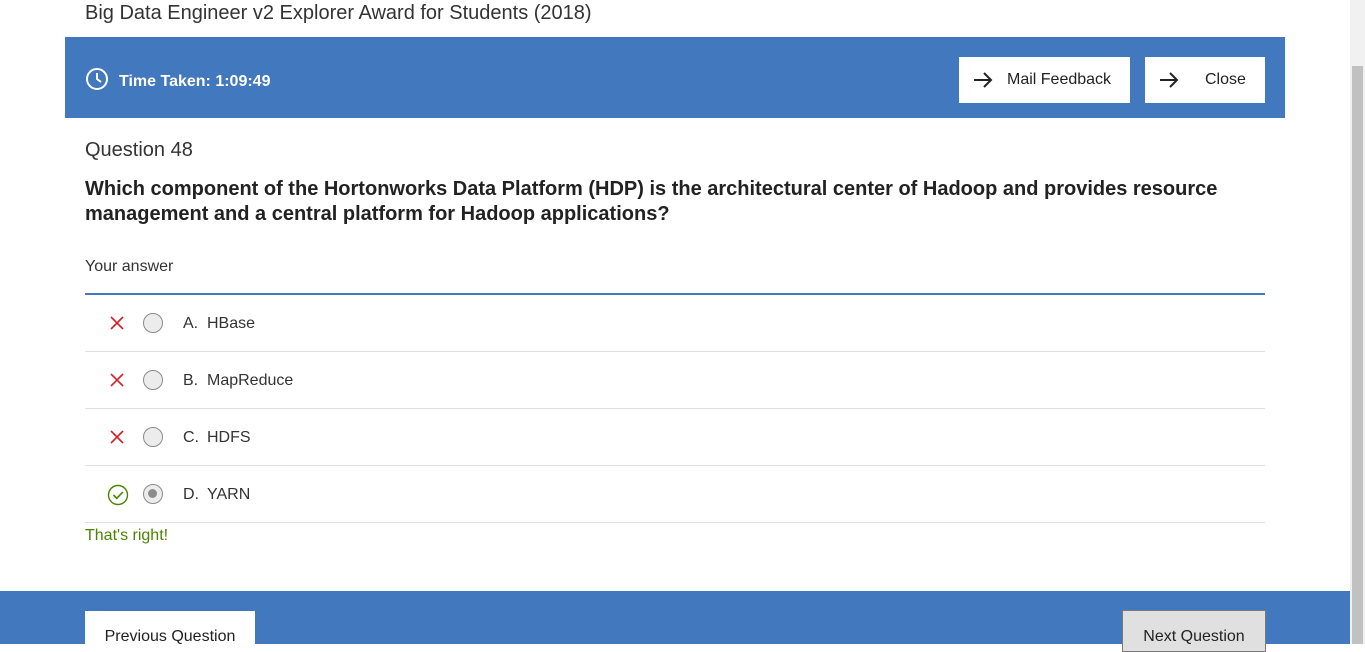 Image resolution: width=1365 pixels, height=652 pixels. I want to click on mail-feedback-button: Mail Feedback, so click(1044, 80).